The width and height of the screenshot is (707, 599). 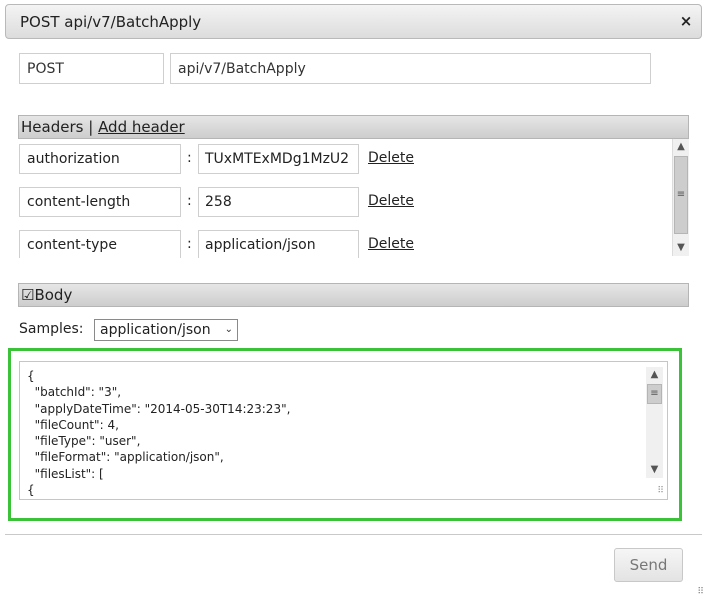 I want to click on header-row: content-length : 258 Delete, so click(x=344, y=203).